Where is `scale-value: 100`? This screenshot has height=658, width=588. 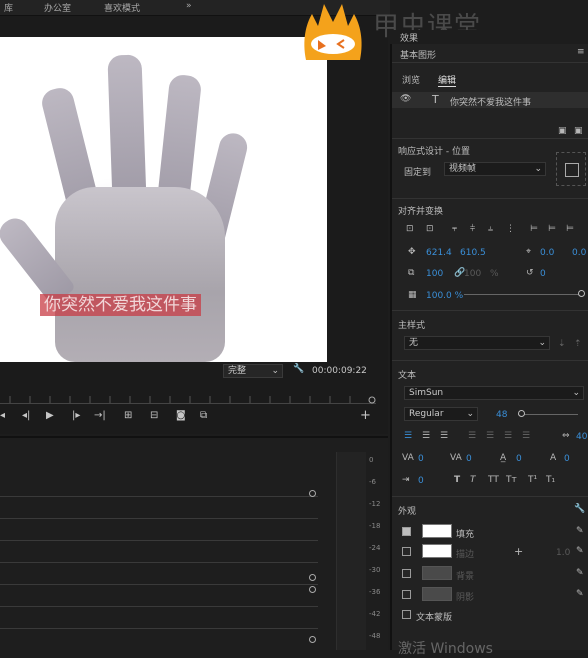
scale-value: 100 is located at coordinates (434, 274).